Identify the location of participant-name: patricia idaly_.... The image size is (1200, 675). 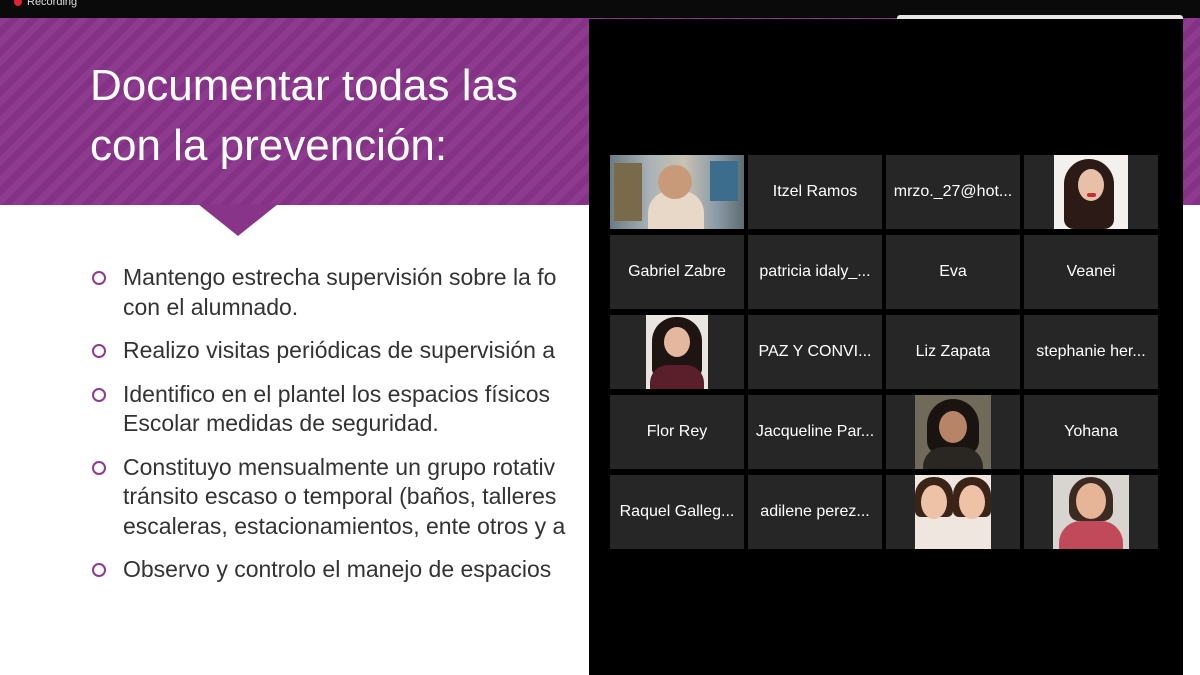
(815, 271).